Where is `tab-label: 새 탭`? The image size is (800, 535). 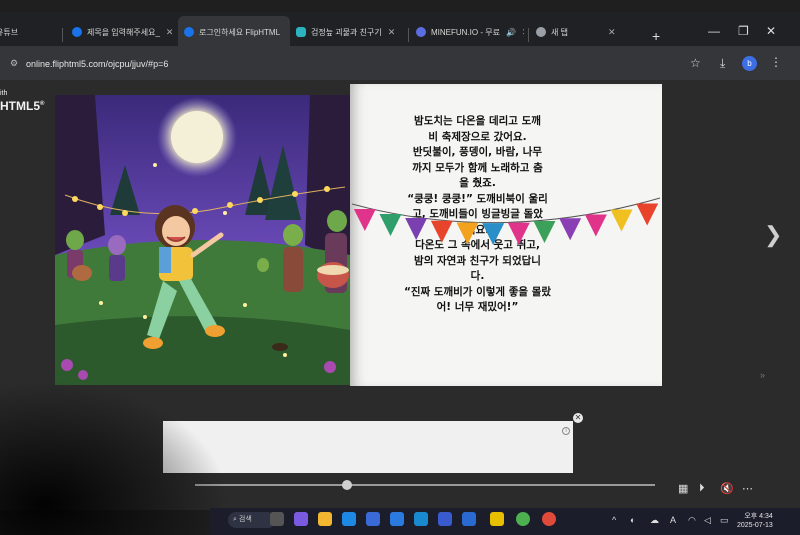
tab-label: 새 탭 is located at coordinates (559, 32).